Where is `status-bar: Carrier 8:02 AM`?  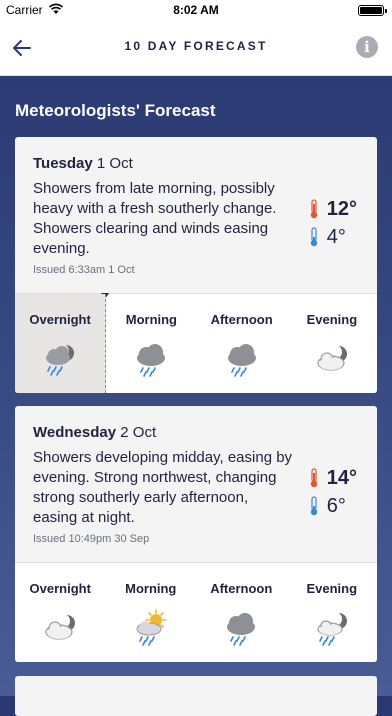
status-bar: Carrier 8:02 AM is located at coordinates (196, 10).